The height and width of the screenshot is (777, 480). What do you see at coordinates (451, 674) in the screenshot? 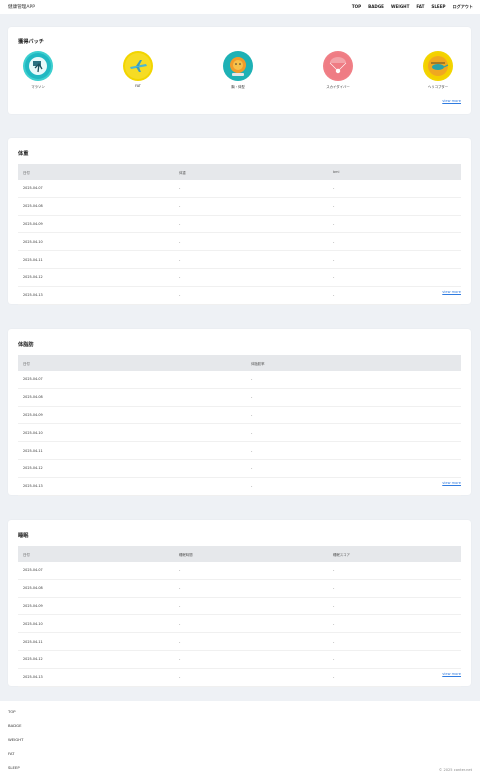
I see `sleep-view-more-link: view more` at bounding box center [451, 674].